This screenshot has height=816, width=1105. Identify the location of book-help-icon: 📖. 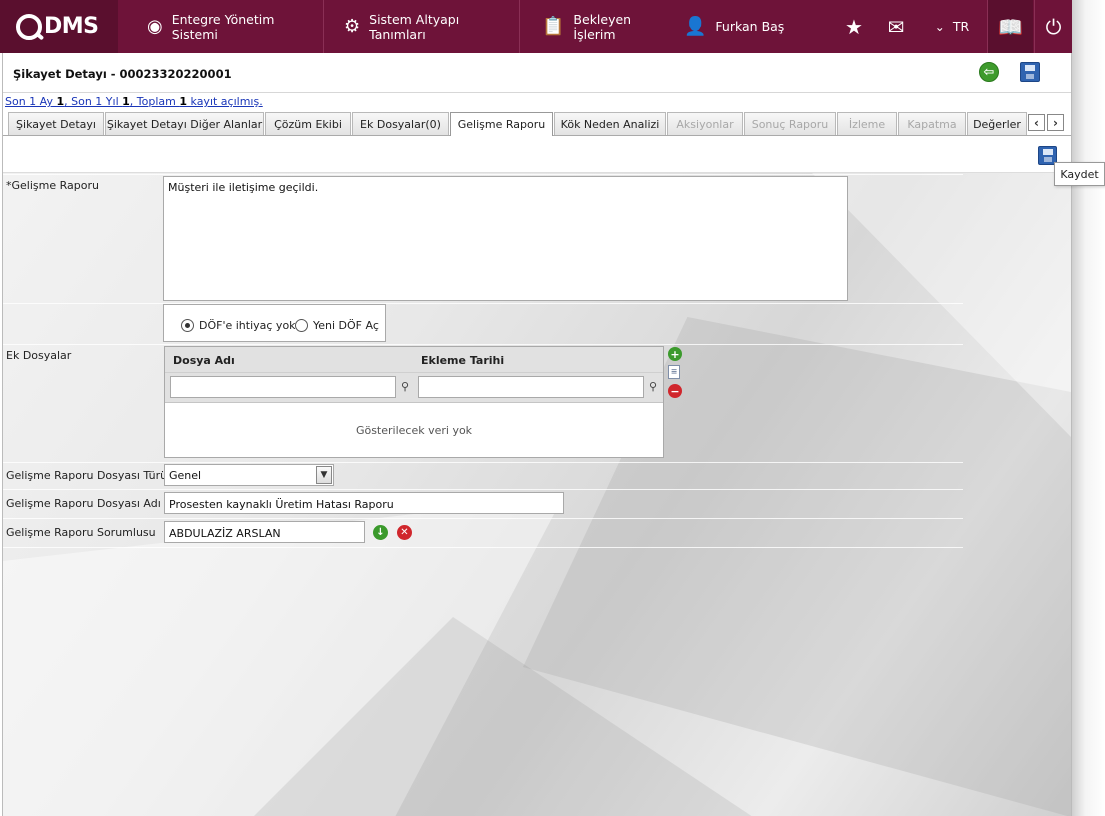
(1010, 26).